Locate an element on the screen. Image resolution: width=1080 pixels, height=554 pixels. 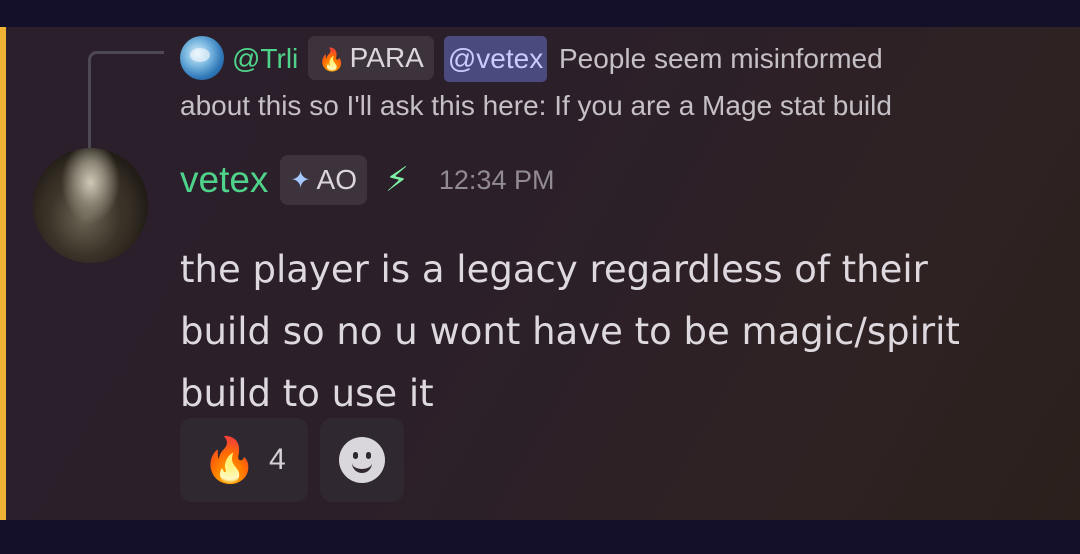
smiley-icon is located at coordinates (362, 460).